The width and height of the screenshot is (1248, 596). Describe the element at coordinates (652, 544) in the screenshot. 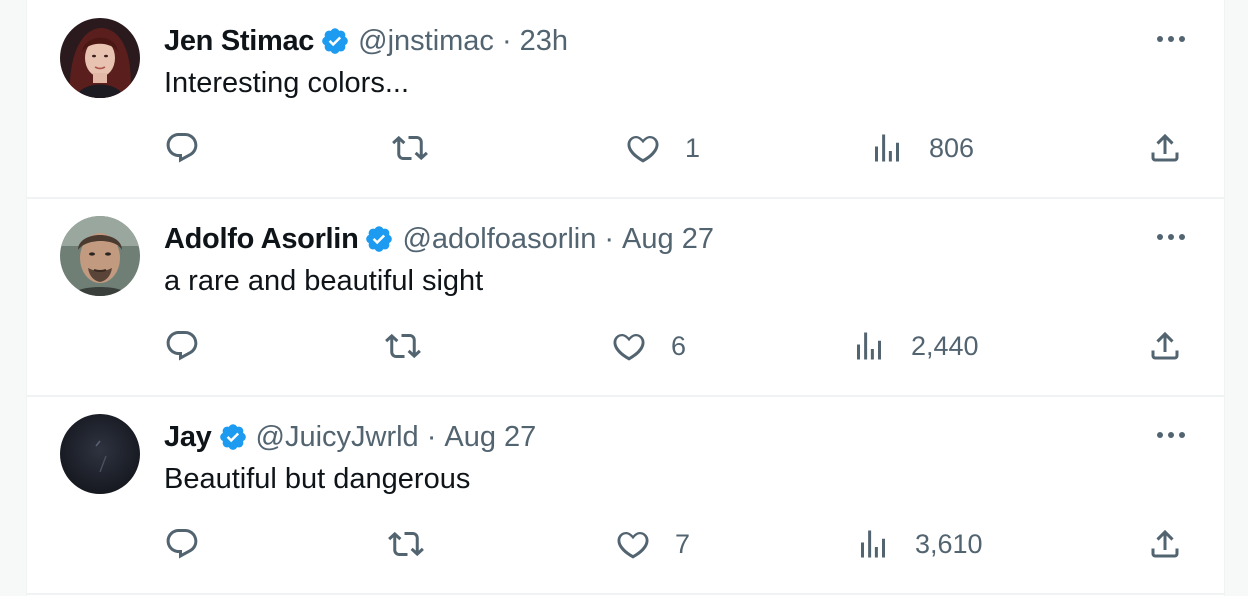

I see `like-button: 7` at that location.